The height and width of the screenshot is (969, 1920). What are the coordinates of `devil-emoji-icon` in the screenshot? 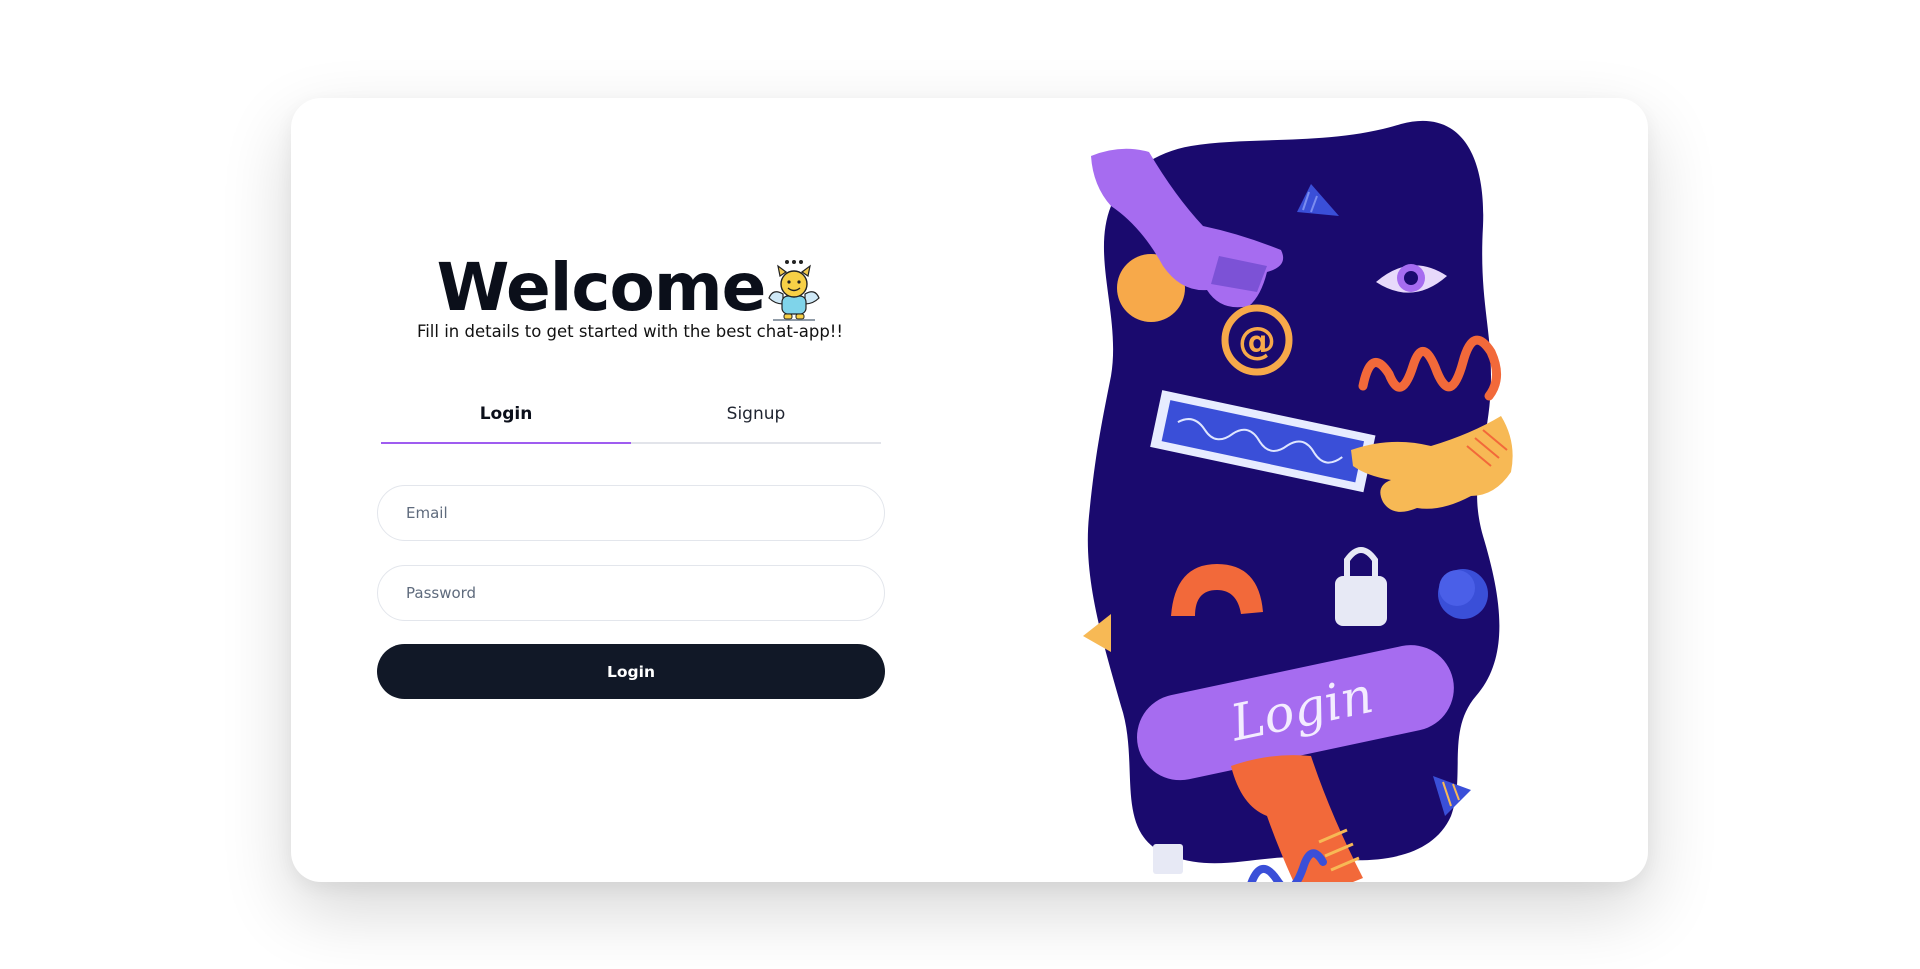 It's located at (794, 290).